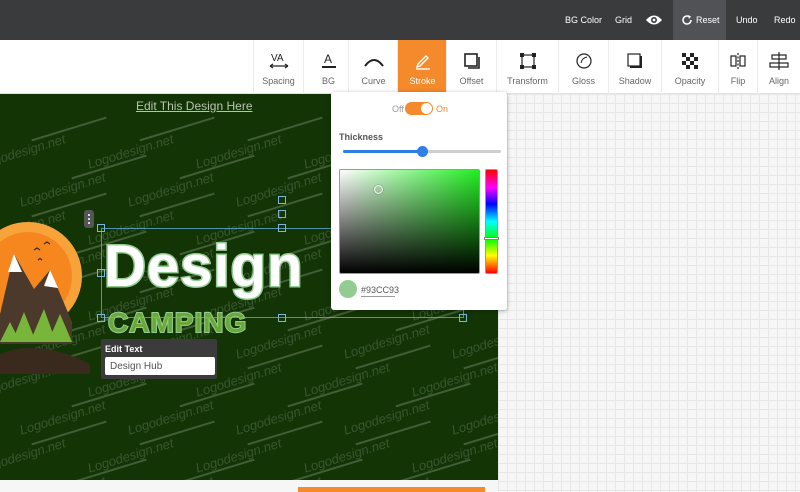 Image resolution: width=800 pixels, height=492 pixels. What do you see at coordinates (419, 108) in the screenshot?
I see `stroke-toggle` at bounding box center [419, 108].